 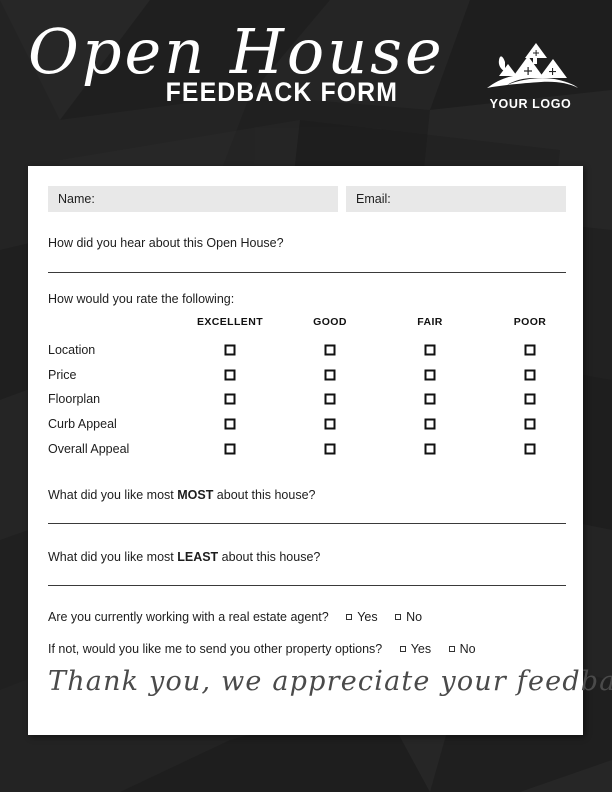 I want to click on checkbox-overall-appeal-poor, so click(x=530, y=449).